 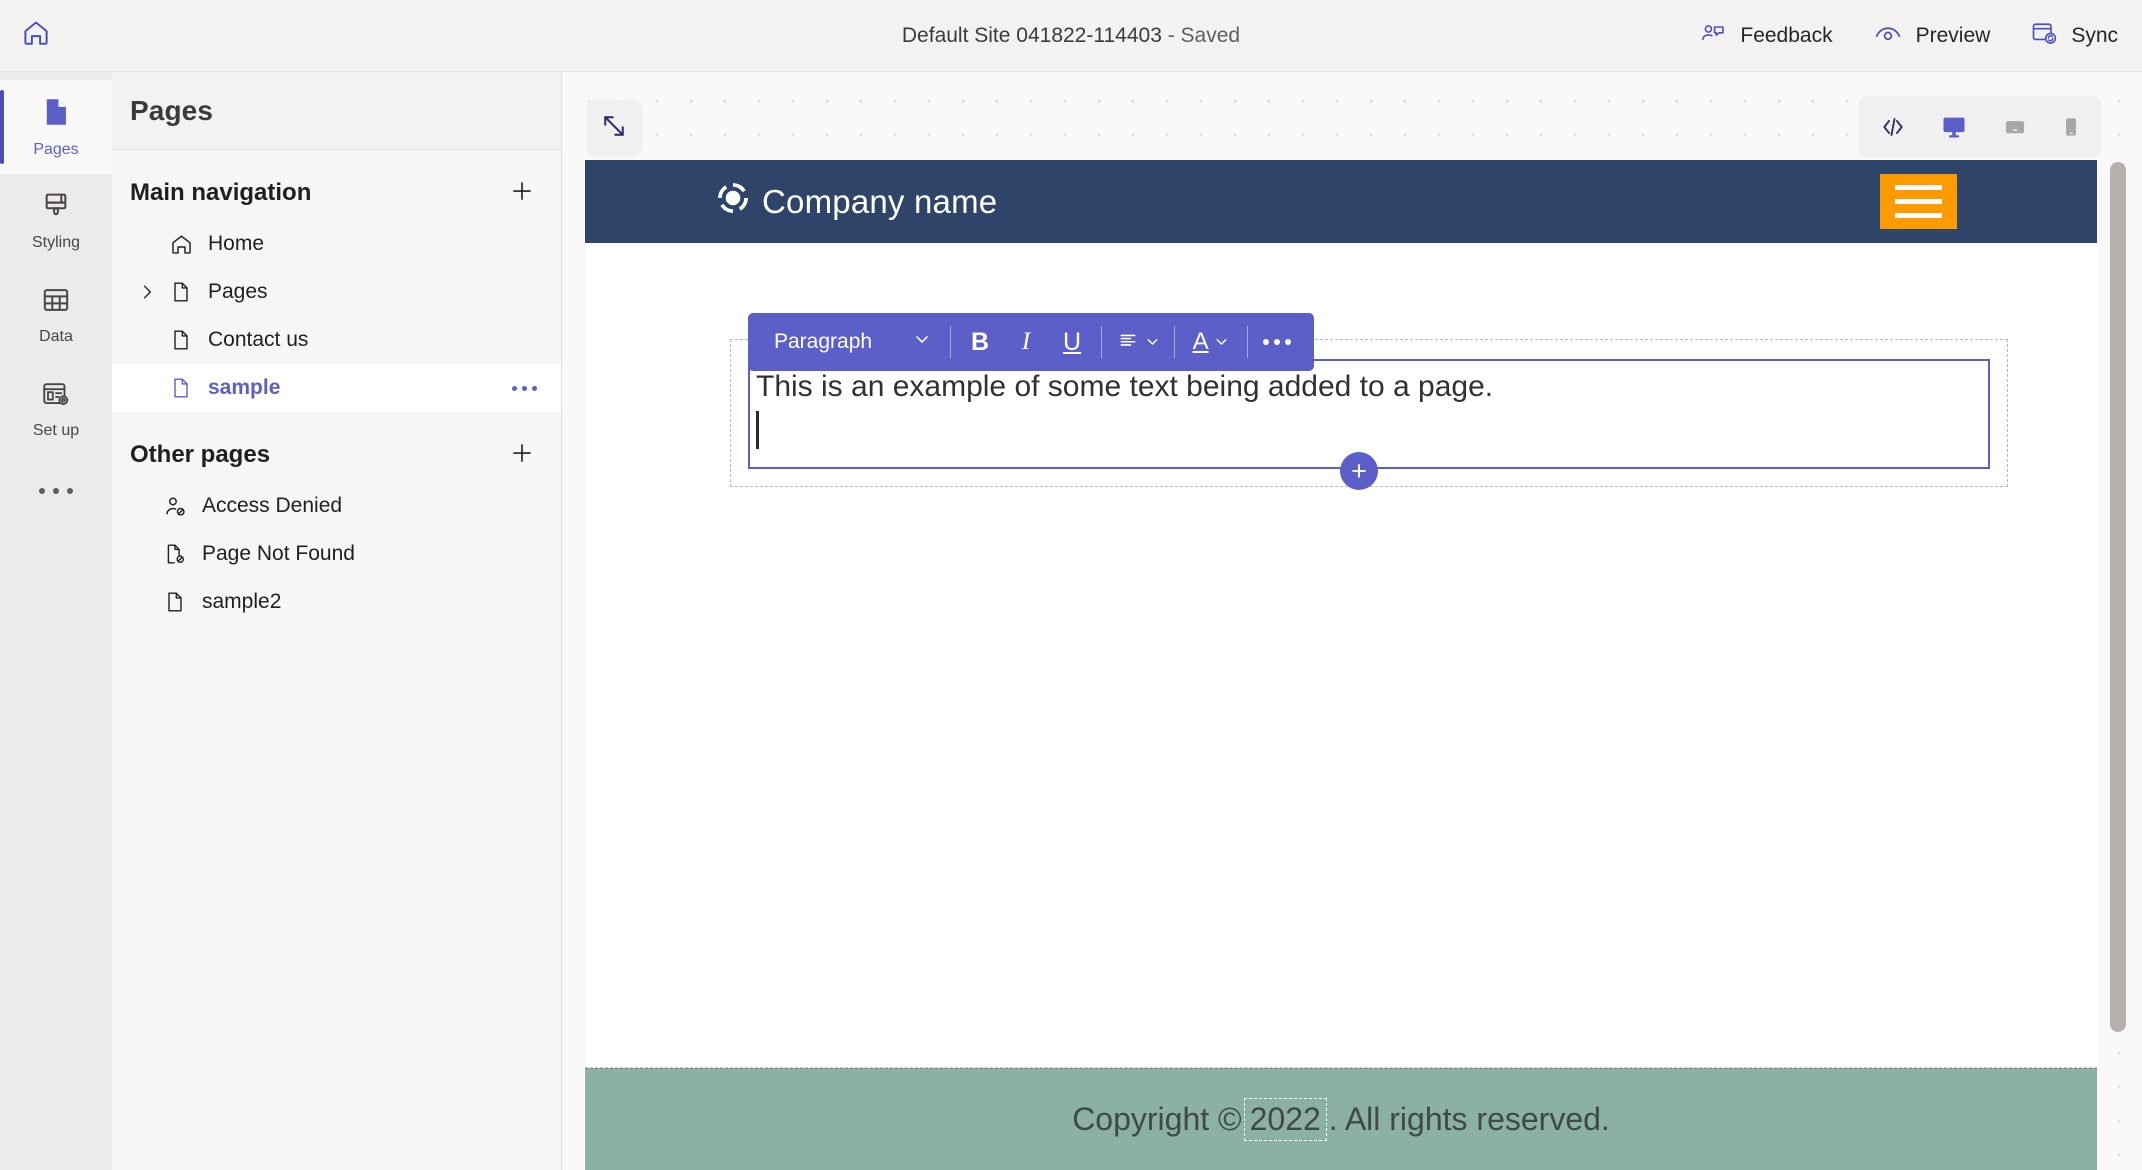 What do you see at coordinates (56, 149) in the screenshot?
I see `rail-label-pages: Pages` at bounding box center [56, 149].